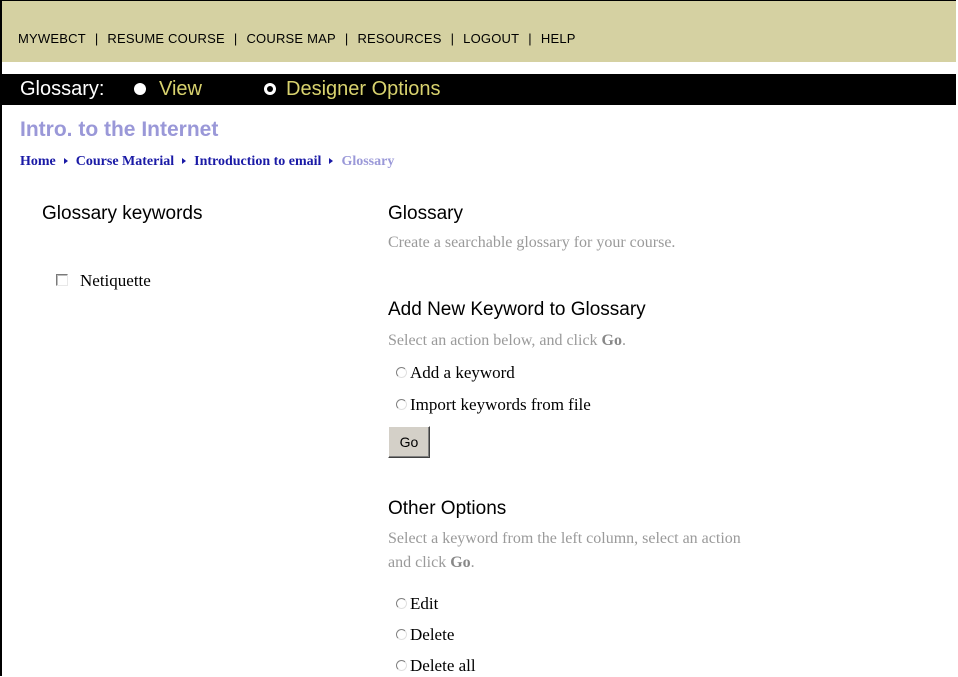  Describe the element at coordinates (401, 603) in the screenshot. I see `edit-radio` at that location.